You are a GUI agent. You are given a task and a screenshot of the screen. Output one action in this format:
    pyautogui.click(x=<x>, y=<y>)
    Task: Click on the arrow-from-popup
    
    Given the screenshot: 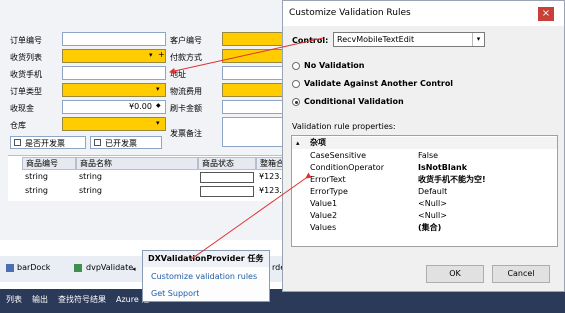 What is the action you would take?
    pyautogui.click(x=250, y=216)
    